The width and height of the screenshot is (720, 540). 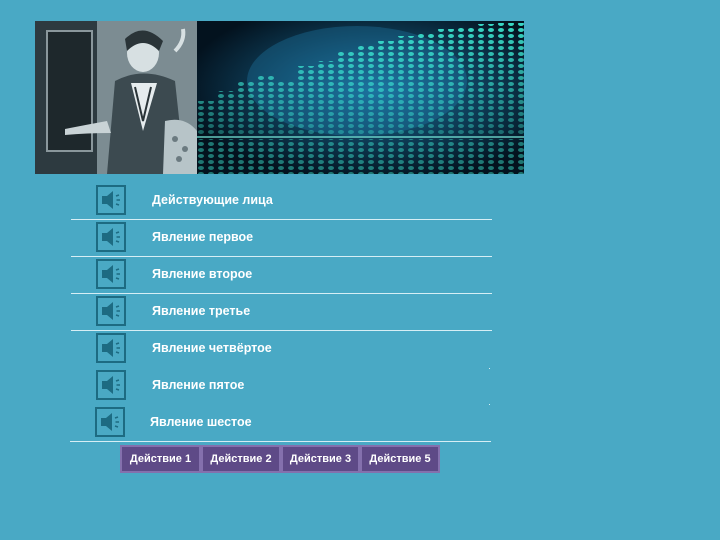 What do you see at coordinates (202, 237) in the screenshot?
I see `scene-label: Явление первое` at bounding box center [202, 237].